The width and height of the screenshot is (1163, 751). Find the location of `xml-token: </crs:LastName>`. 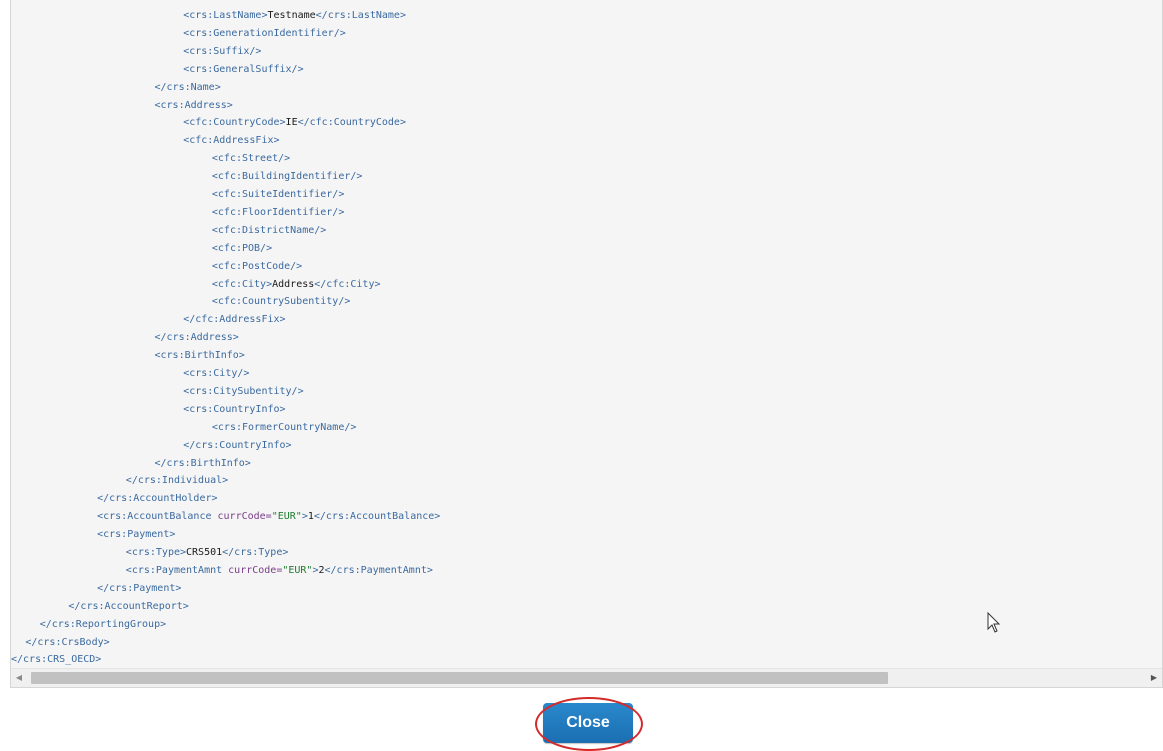

xml-token: </crs:LastName> is located at coordinates (360, 15).